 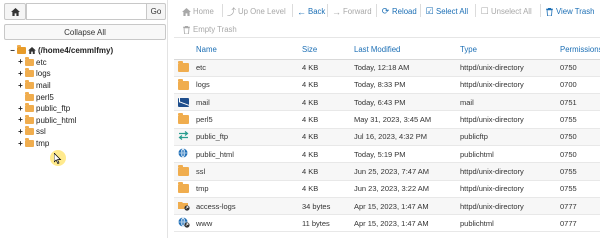 I want to click on file-permissions: 0700, so click(x=580, y=85).